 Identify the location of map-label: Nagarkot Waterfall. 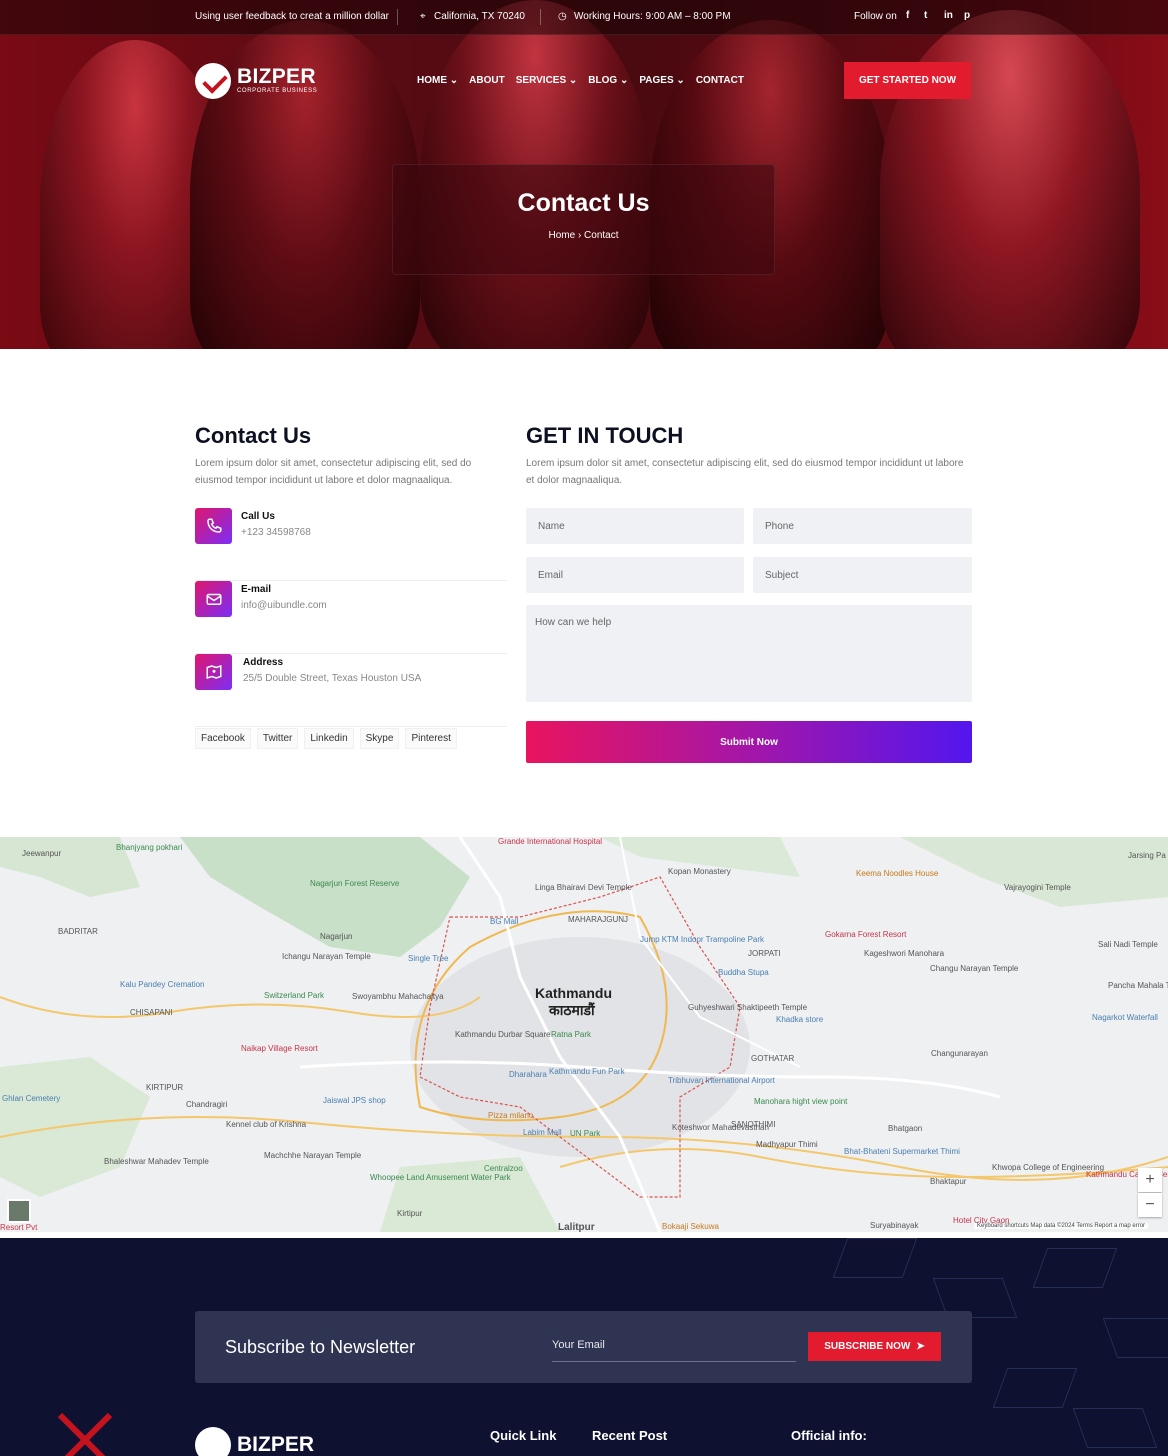
(1125, 1017).